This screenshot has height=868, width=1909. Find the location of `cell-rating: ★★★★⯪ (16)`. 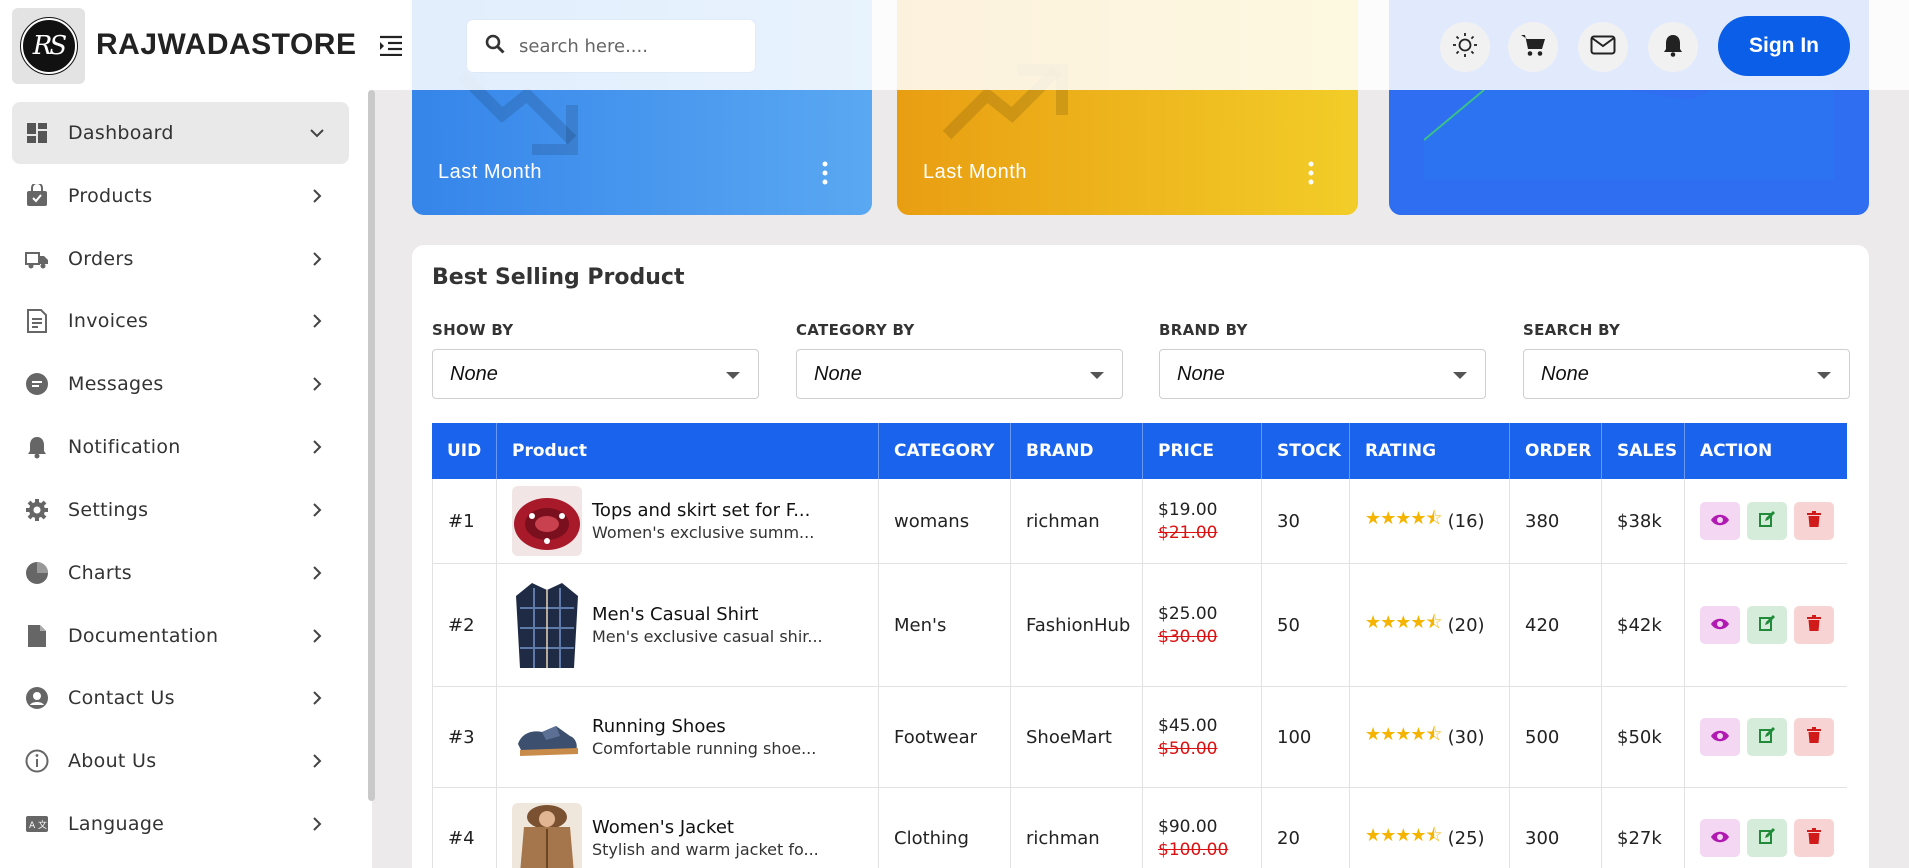

cell-rating: ★★★★⯪ (16) is located at coordinates (1430, 521).